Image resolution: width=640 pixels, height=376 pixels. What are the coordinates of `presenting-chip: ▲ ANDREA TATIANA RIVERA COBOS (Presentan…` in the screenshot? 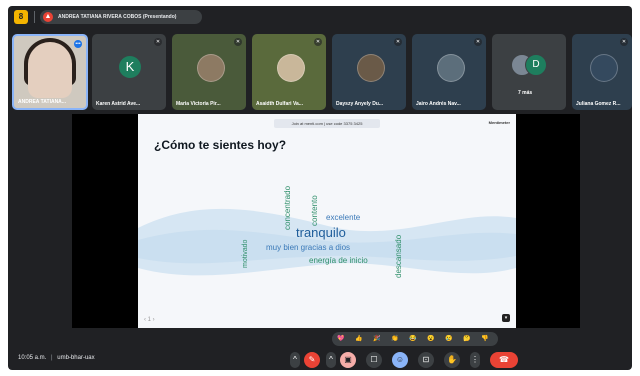 It's located at (121, 17).